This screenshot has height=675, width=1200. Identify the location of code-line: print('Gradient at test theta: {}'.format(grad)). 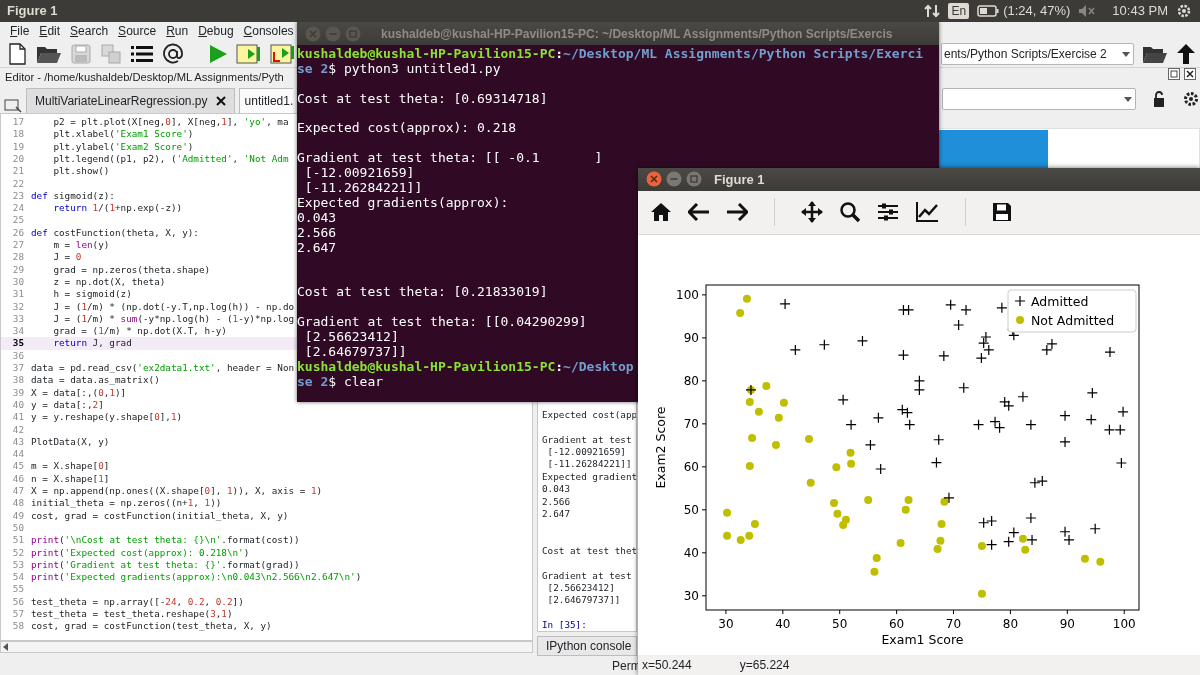
(165, 565).